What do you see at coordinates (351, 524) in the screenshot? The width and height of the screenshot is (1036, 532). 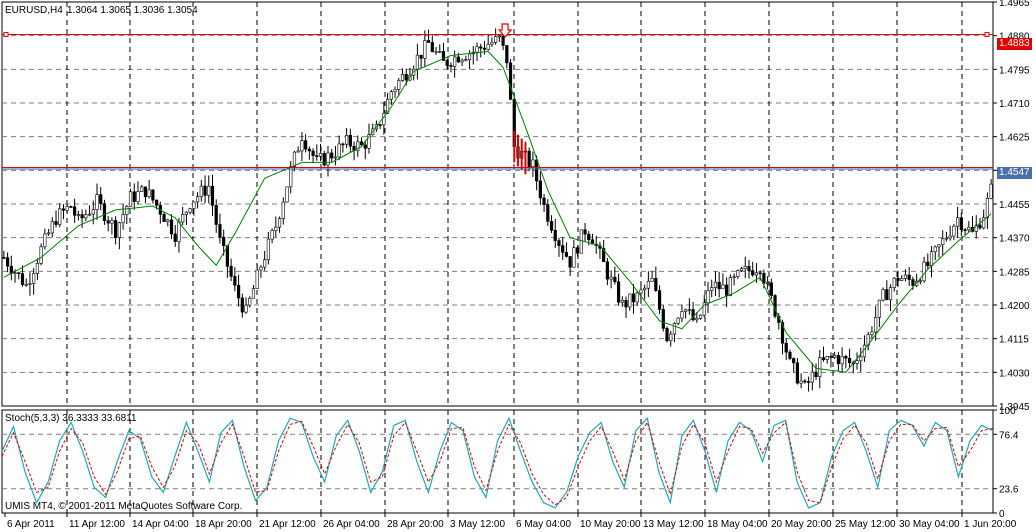 I see `x-tick-label: 26 Apr 04:00` at bounding box center [351, 524].